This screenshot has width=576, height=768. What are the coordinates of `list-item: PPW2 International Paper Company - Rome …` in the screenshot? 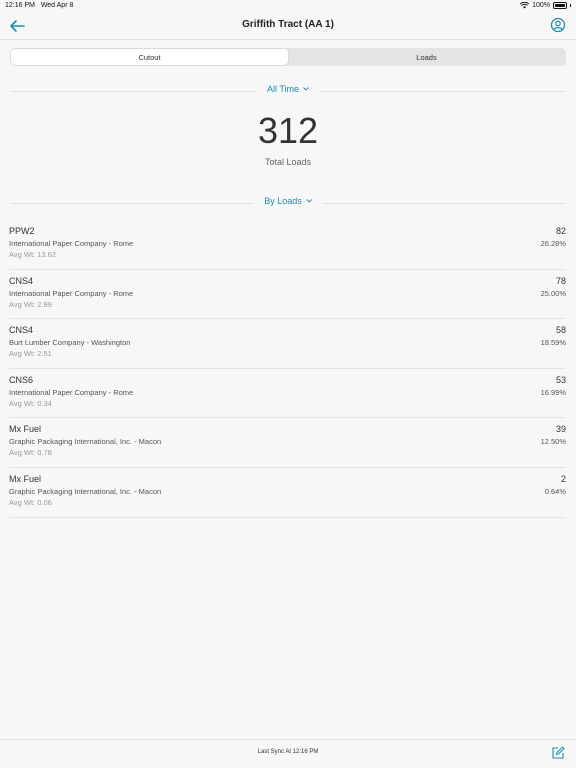 It's located at (287, 245).